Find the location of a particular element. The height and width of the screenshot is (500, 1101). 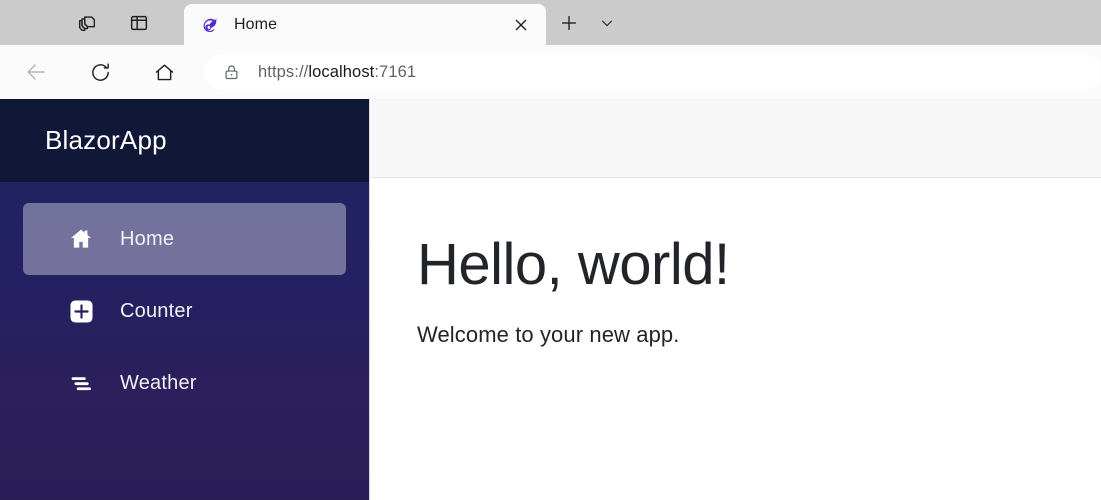

house-filled-icon is located at coordinates (81, 239).